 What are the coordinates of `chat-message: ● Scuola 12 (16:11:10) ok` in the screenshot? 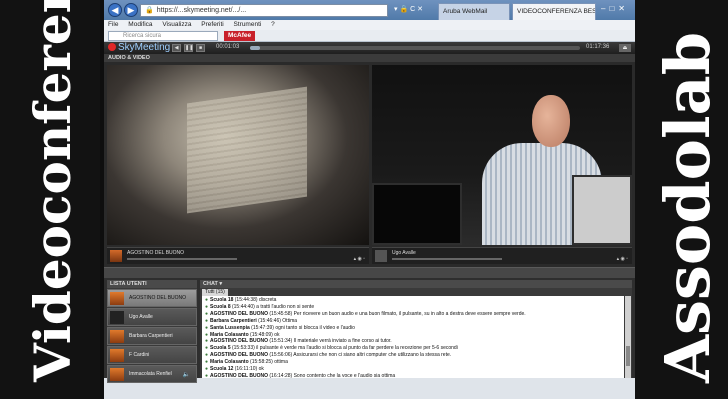 It's located at (413, 369).